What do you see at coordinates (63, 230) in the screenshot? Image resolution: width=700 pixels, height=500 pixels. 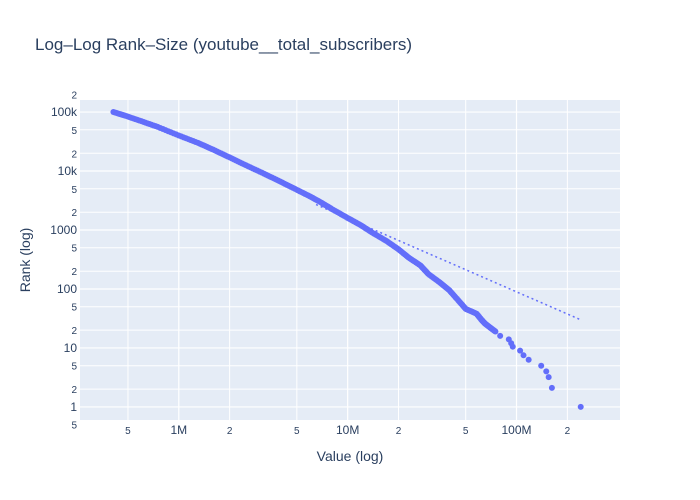 I see `y-tick-label: 1000` at bounding box center [63, 230].